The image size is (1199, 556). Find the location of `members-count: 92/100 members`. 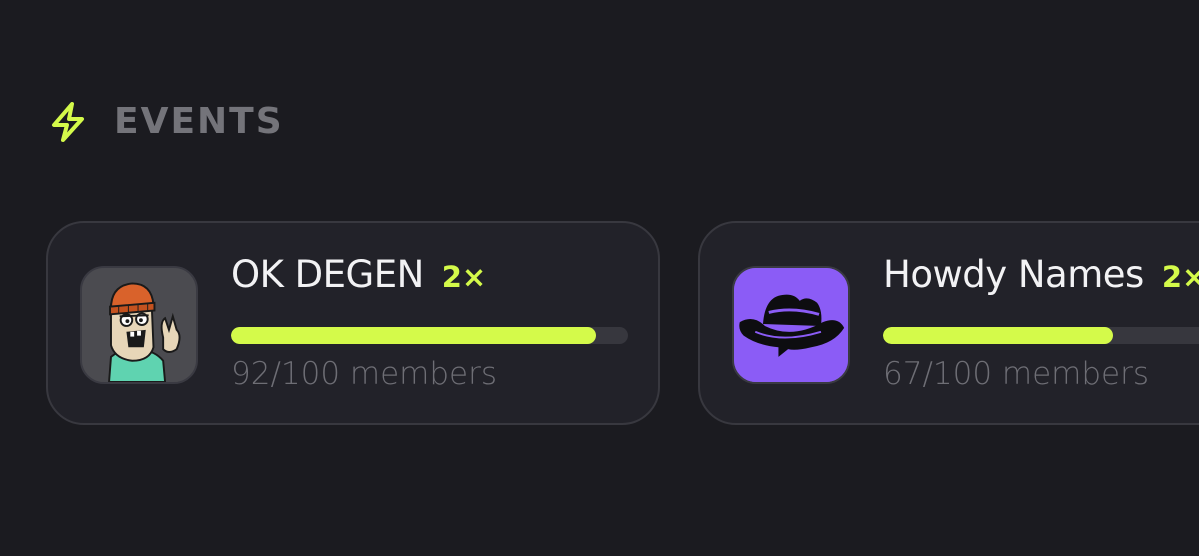

members-count: 92/100 members is located at coordinates (364, 374).